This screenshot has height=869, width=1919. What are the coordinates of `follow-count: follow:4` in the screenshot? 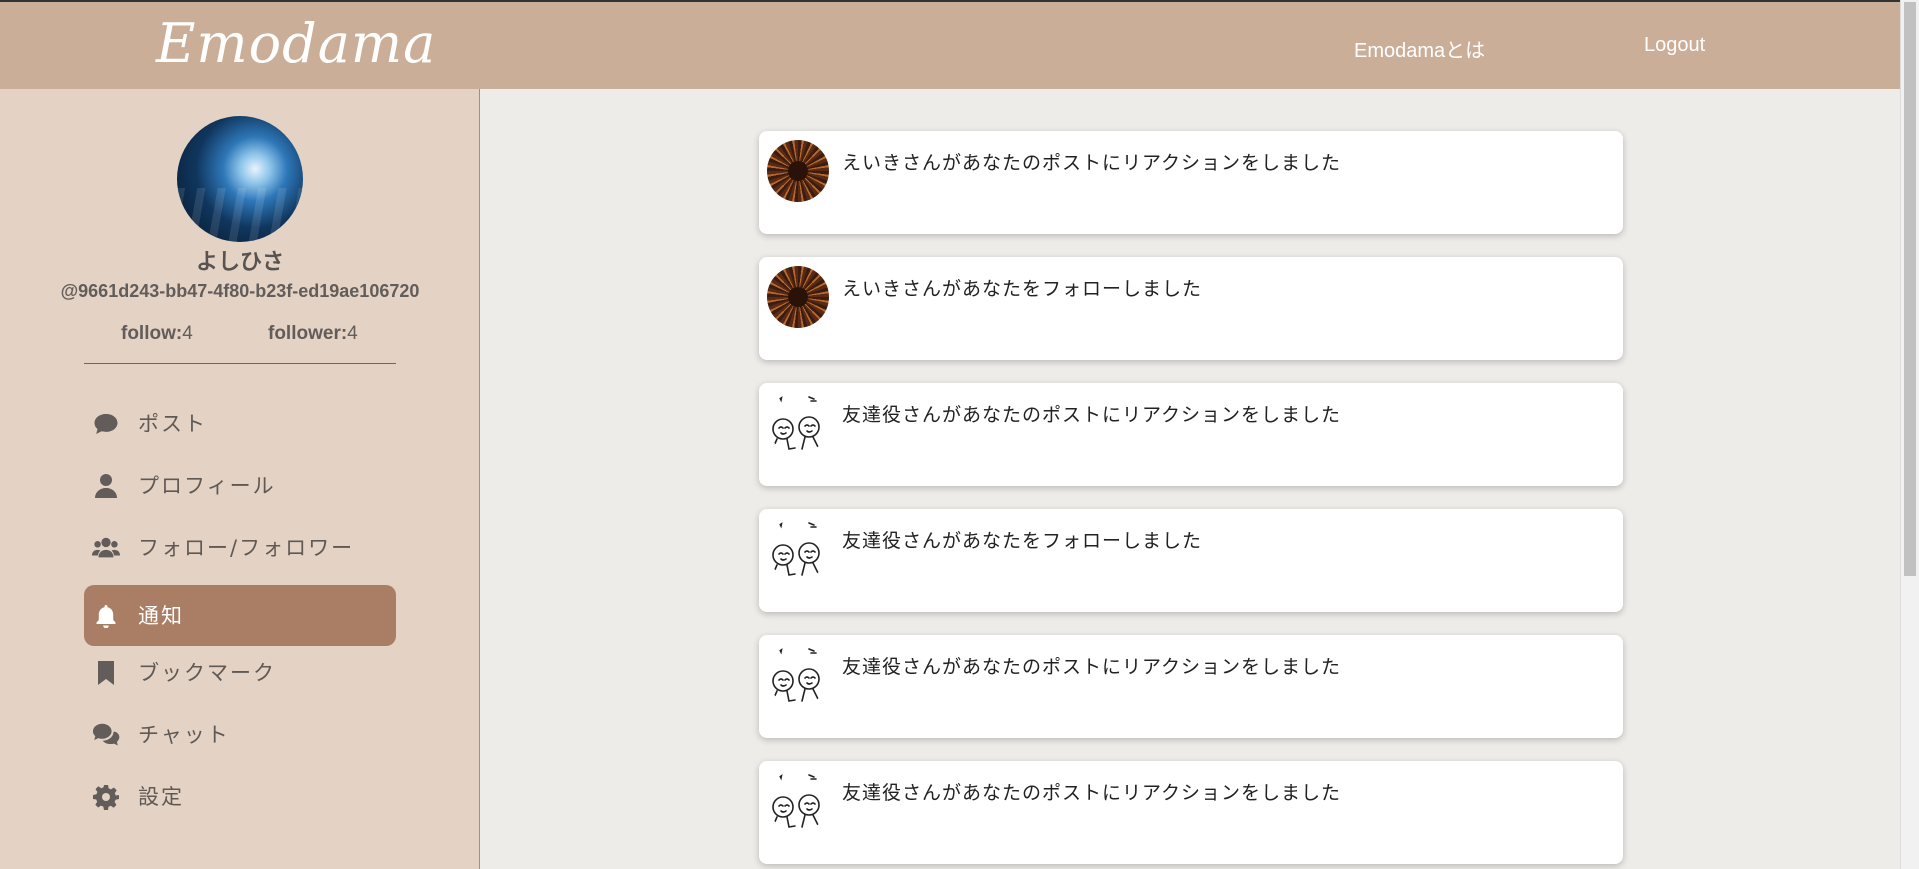 It's located at (157, 334).